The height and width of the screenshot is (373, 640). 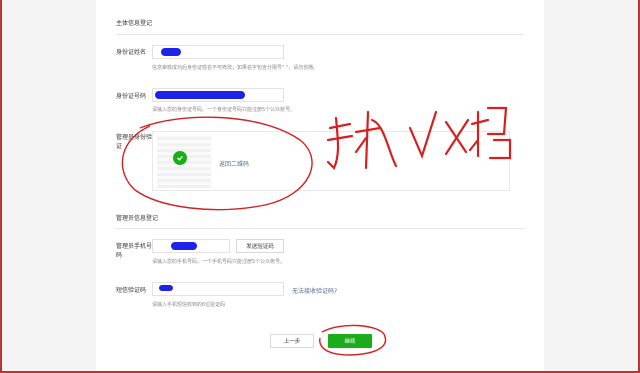 What do you see at coordinates (419, 138) in the screenshot?
I see `annotation-handwriting` at bounding box center [419, 138].